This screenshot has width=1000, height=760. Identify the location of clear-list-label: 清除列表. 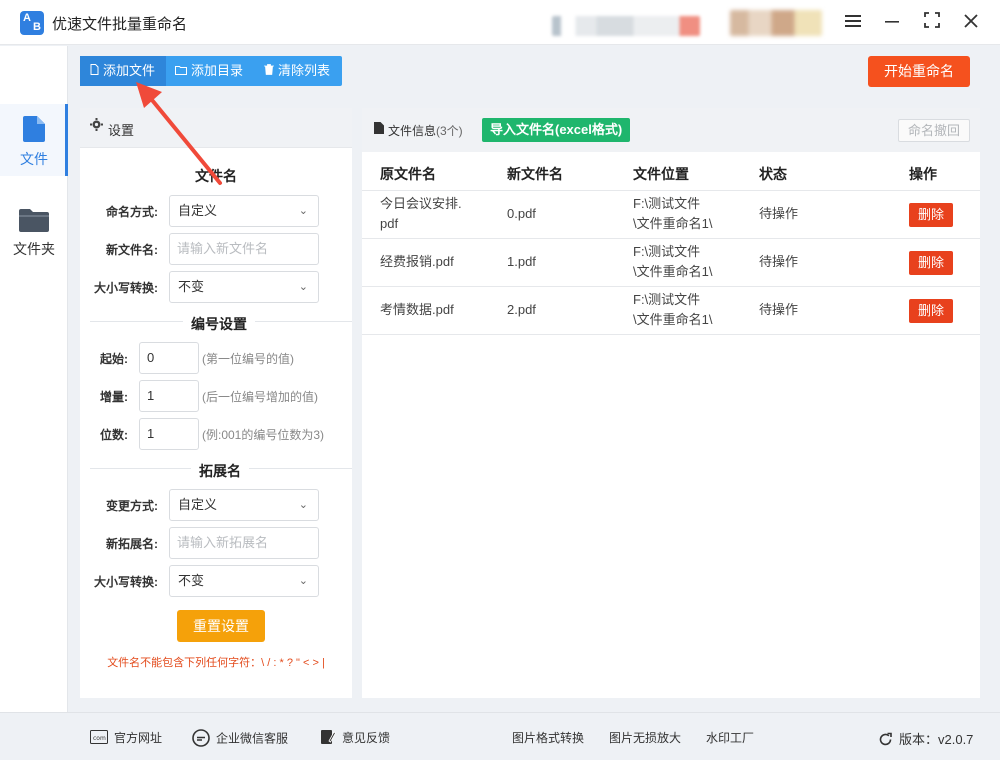
(304, 70).